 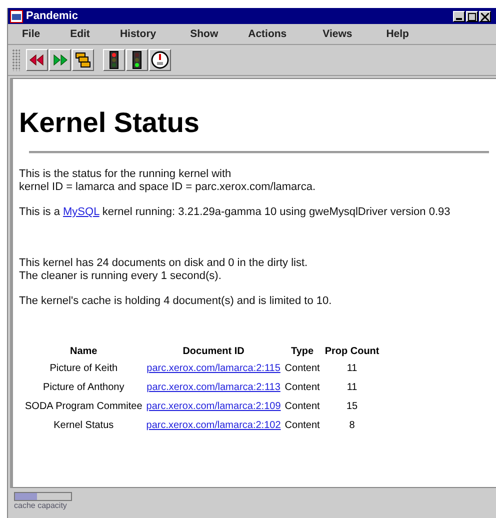 What do you see at coordinates (352, 407) in the screenshot?
I see `table-cell-text: 15` at bounding box center [352, 407].